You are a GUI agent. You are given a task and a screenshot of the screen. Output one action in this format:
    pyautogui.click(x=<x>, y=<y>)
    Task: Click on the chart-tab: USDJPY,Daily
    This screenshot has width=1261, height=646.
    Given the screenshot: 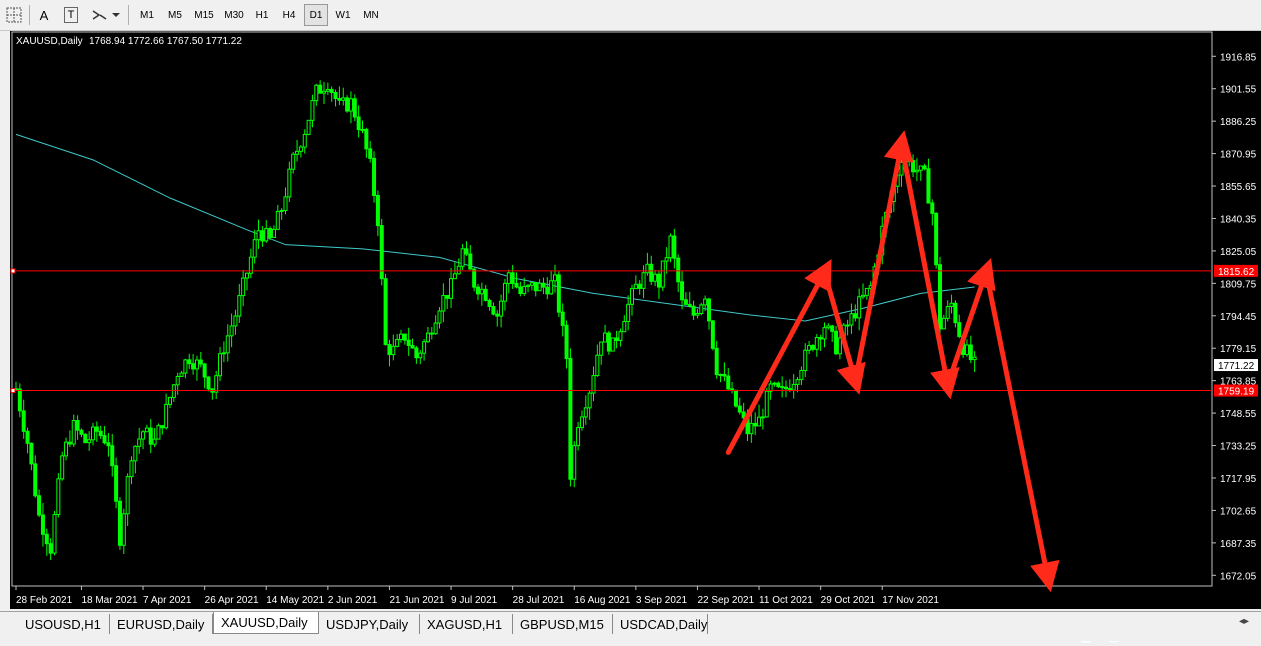 What is the action you would take?
    pyautogui.click(x=369, y=624)
    